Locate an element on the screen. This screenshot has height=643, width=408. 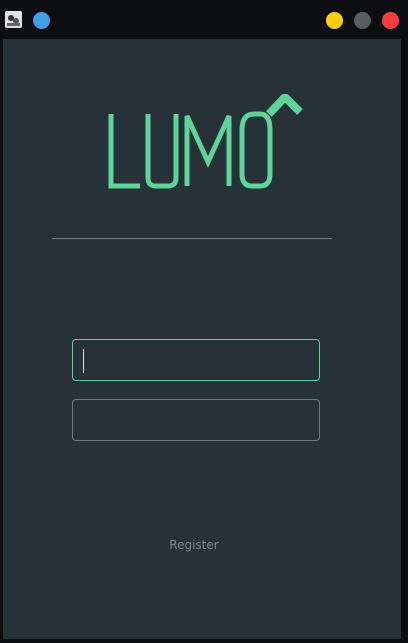
minimize-button is located at coordinates (334, 20).